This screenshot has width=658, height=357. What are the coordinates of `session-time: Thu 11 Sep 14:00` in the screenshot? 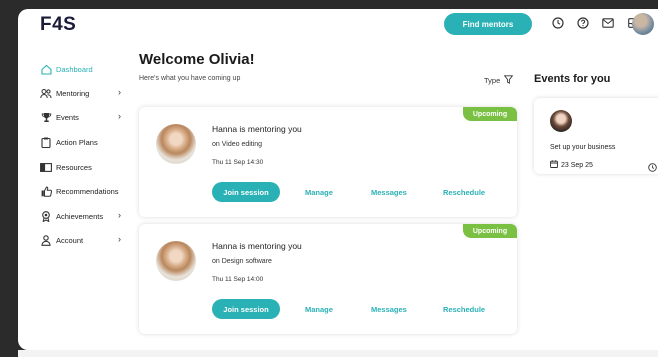 It's located at (238, 279).